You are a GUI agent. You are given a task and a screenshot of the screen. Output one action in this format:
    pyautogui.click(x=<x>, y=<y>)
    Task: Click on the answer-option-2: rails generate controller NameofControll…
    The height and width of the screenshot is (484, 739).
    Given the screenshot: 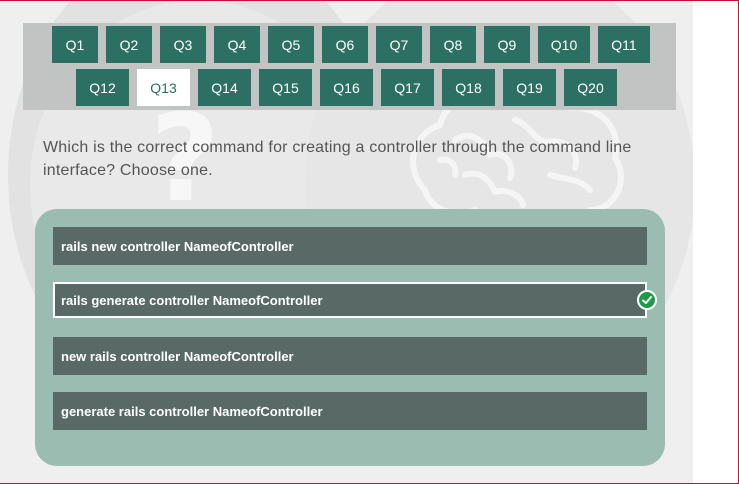 What is the action you would take?
    pyautogui.click(x=355, y=300)
    